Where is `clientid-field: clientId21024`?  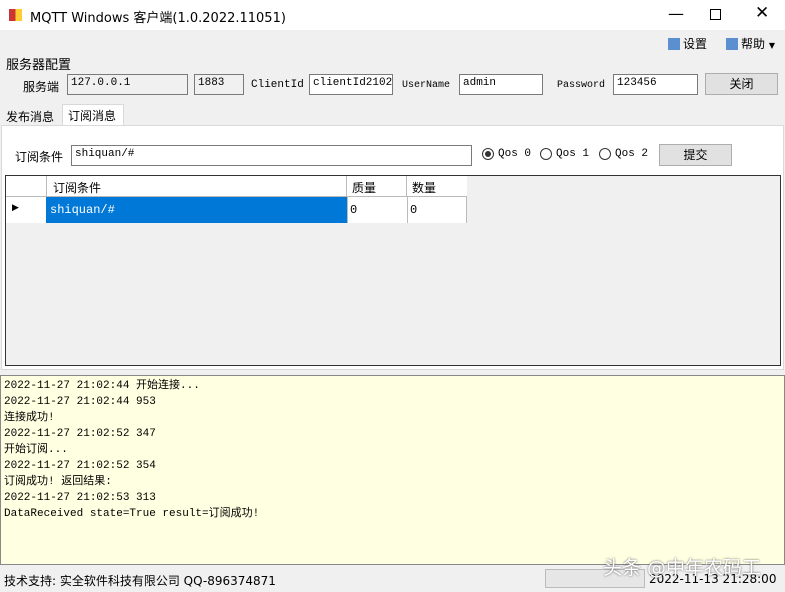 clientid-field: clientId21024 is located at coordinates (351, 84).